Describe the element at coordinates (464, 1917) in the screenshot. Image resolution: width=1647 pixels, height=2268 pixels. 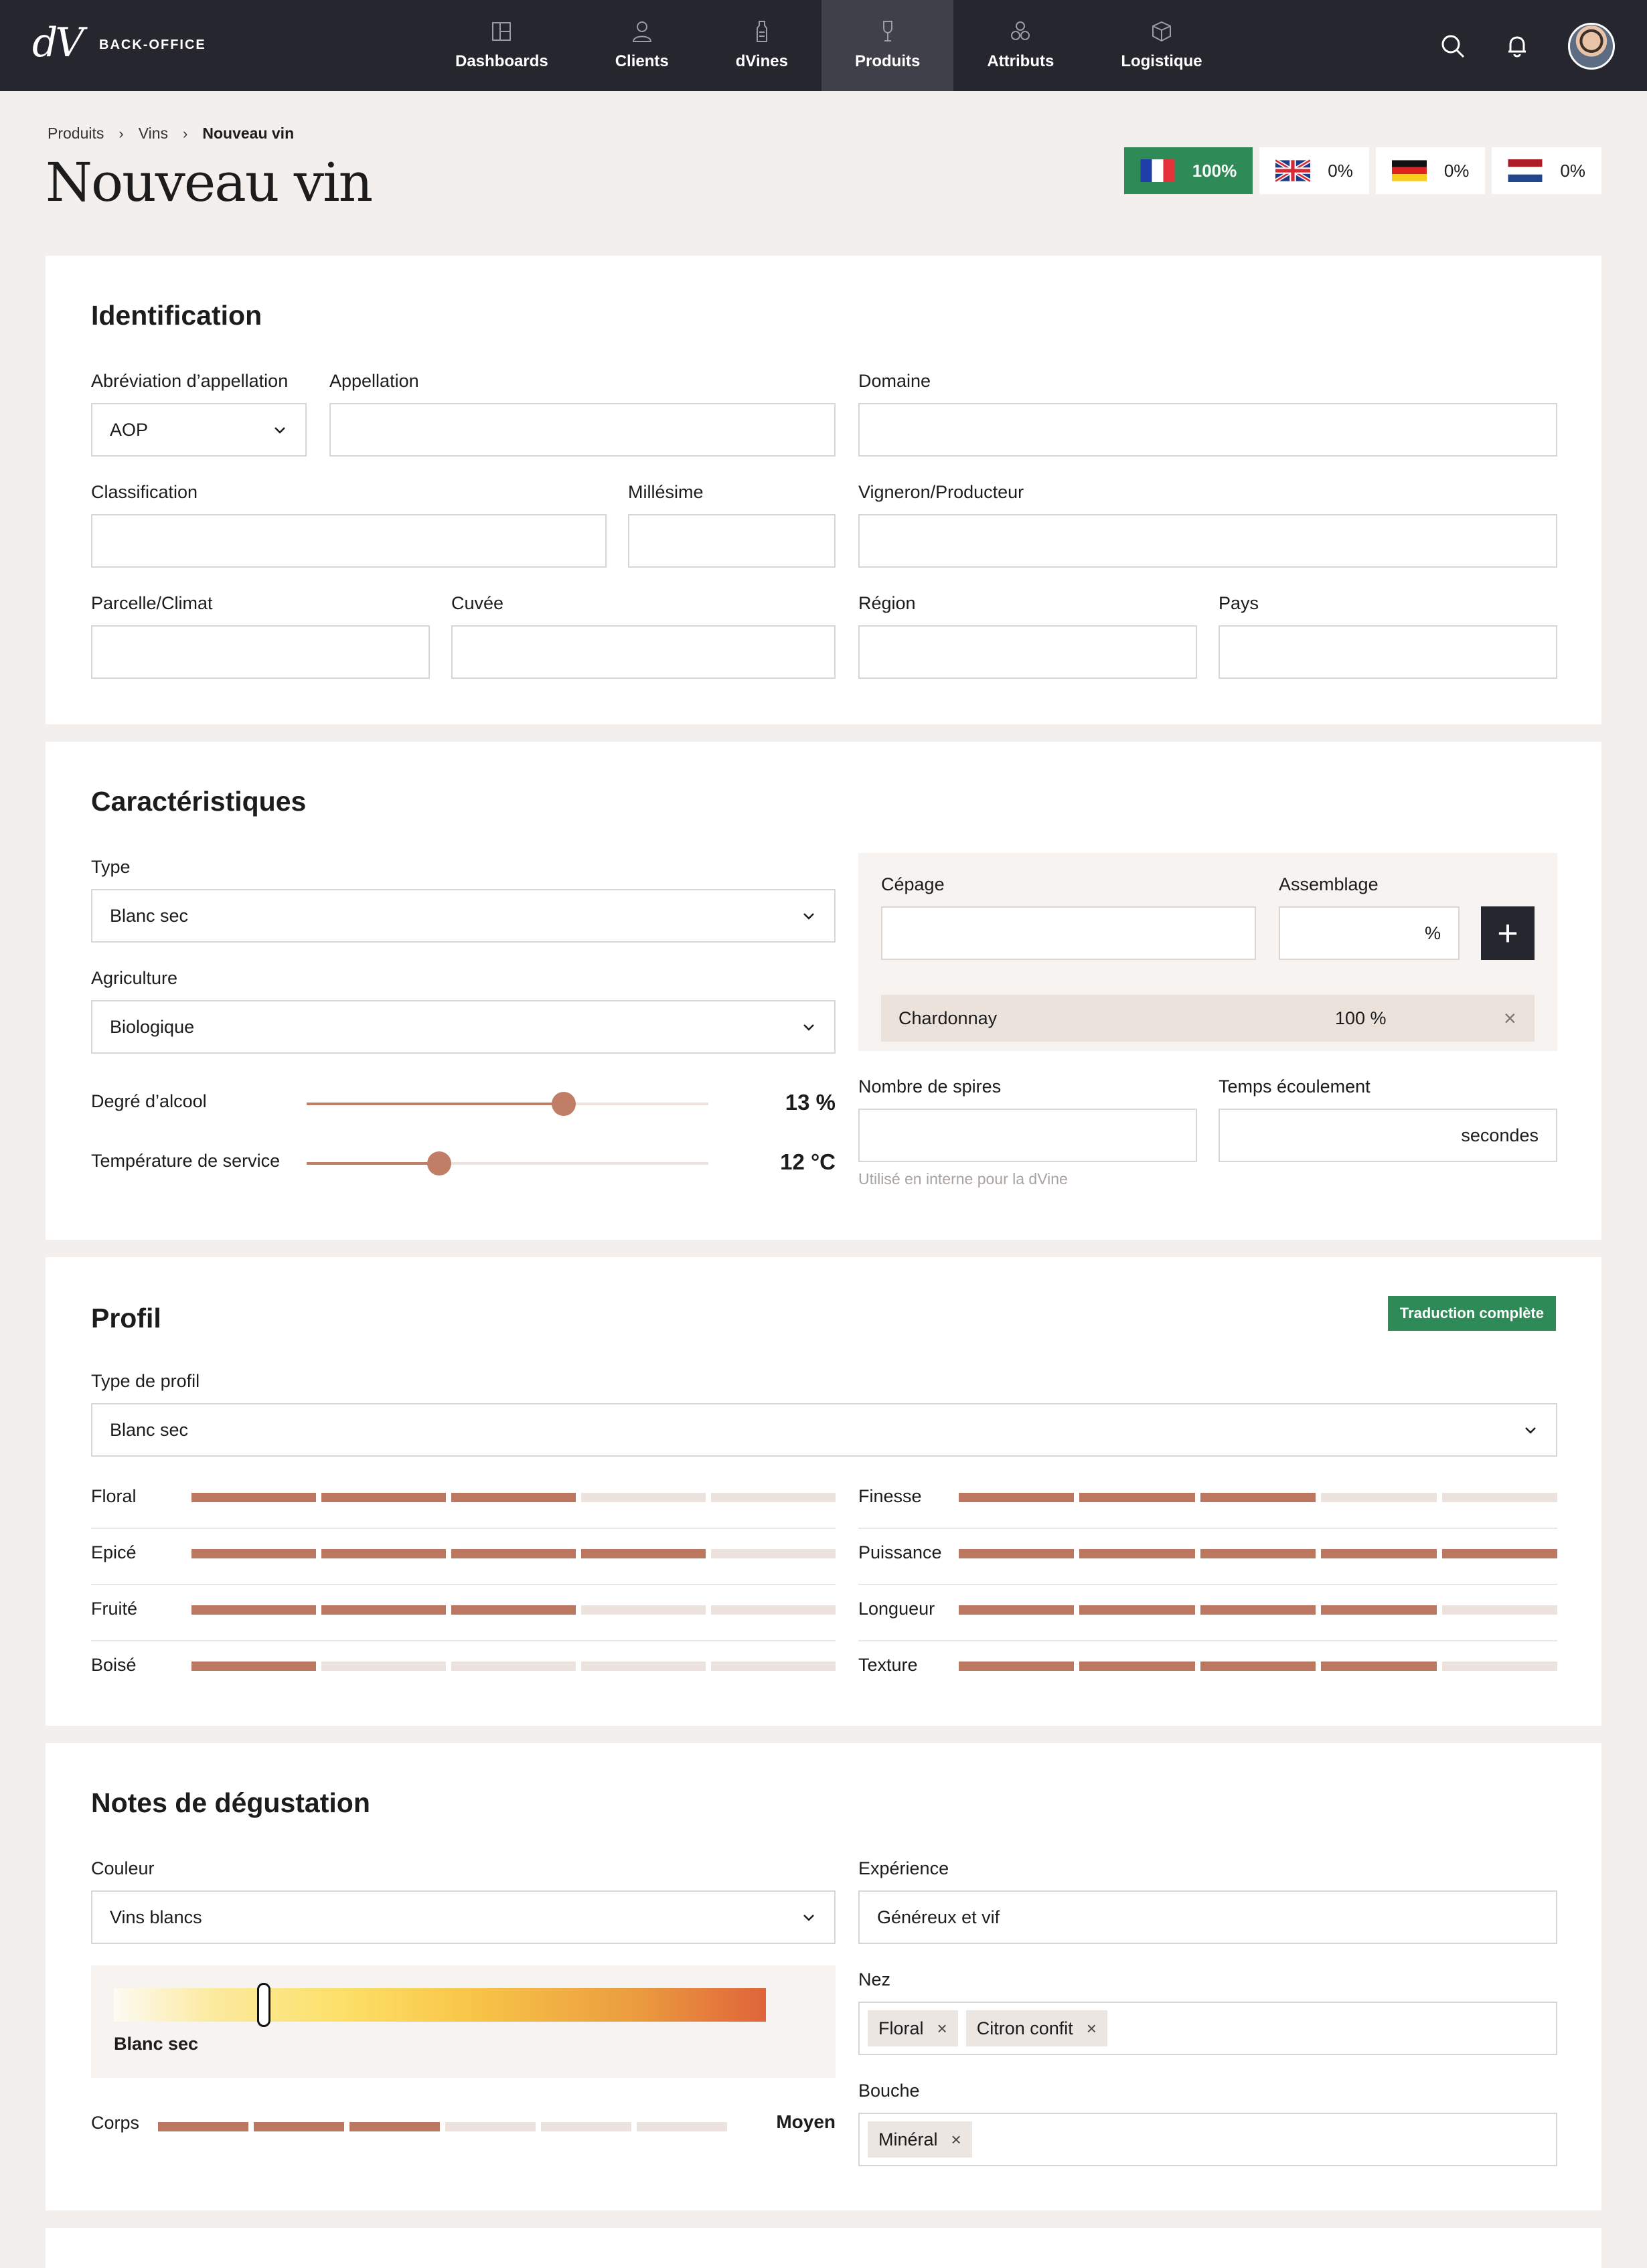
I see `couleur-select: Vins blancs` at that location.